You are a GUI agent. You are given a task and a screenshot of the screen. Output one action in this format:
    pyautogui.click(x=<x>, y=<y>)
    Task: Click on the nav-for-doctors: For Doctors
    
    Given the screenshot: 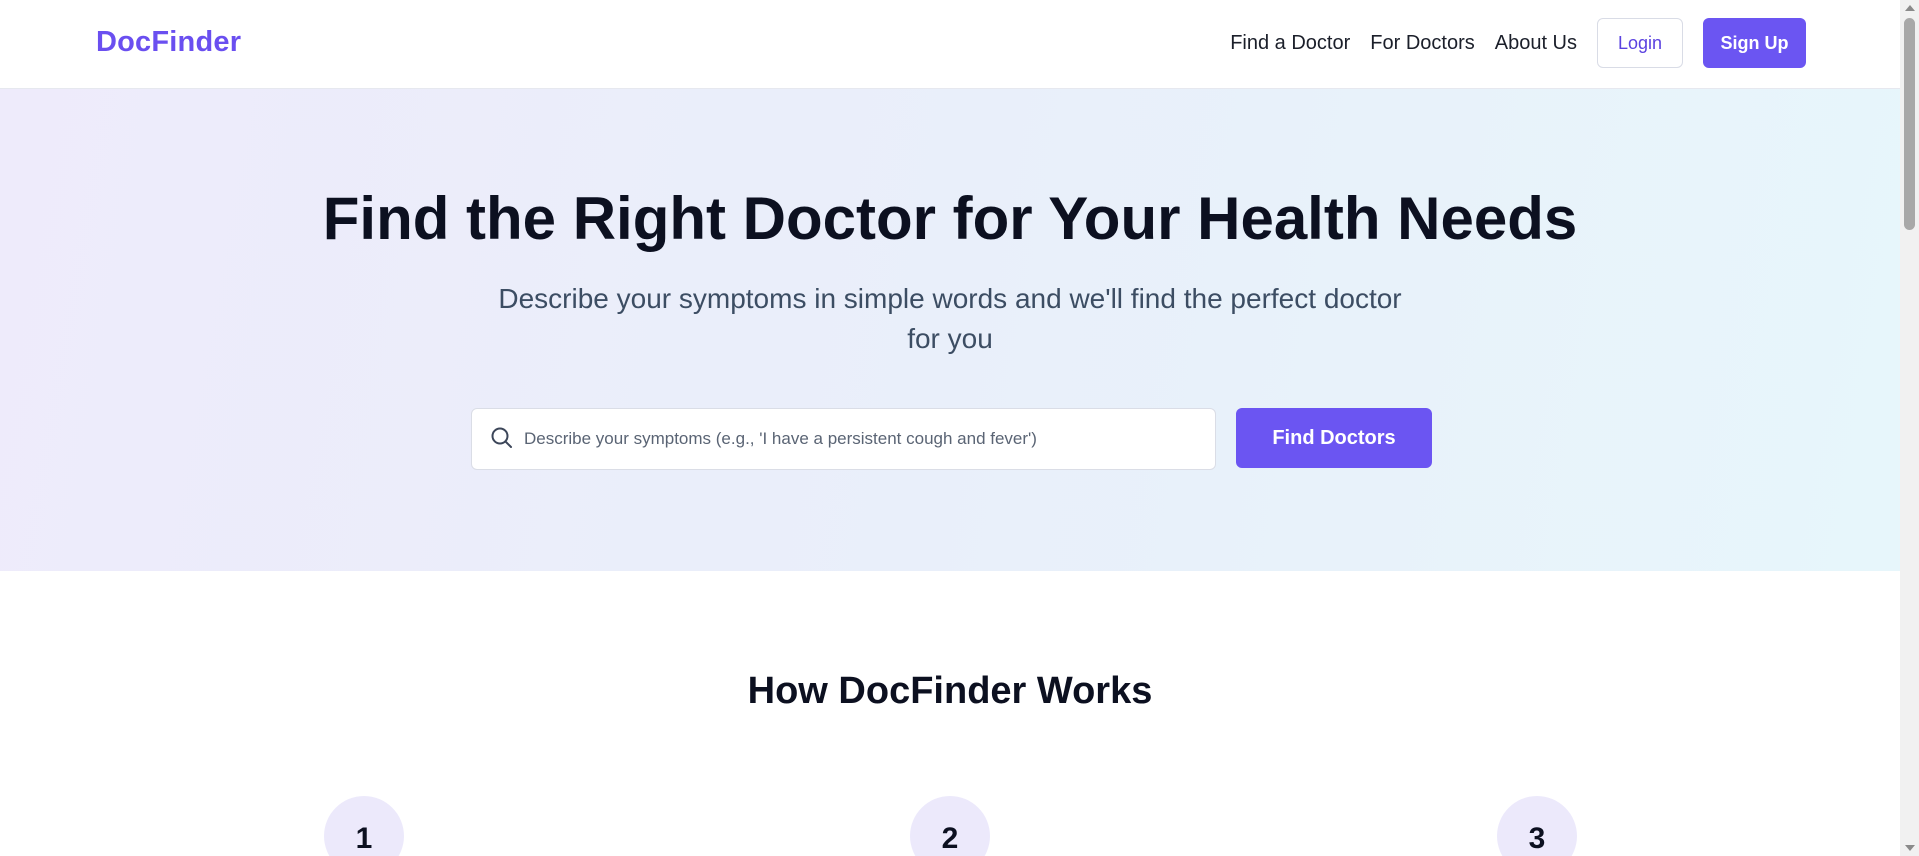 What is the action you would take?
    pyautogui.click(x=1422, y=43)
    